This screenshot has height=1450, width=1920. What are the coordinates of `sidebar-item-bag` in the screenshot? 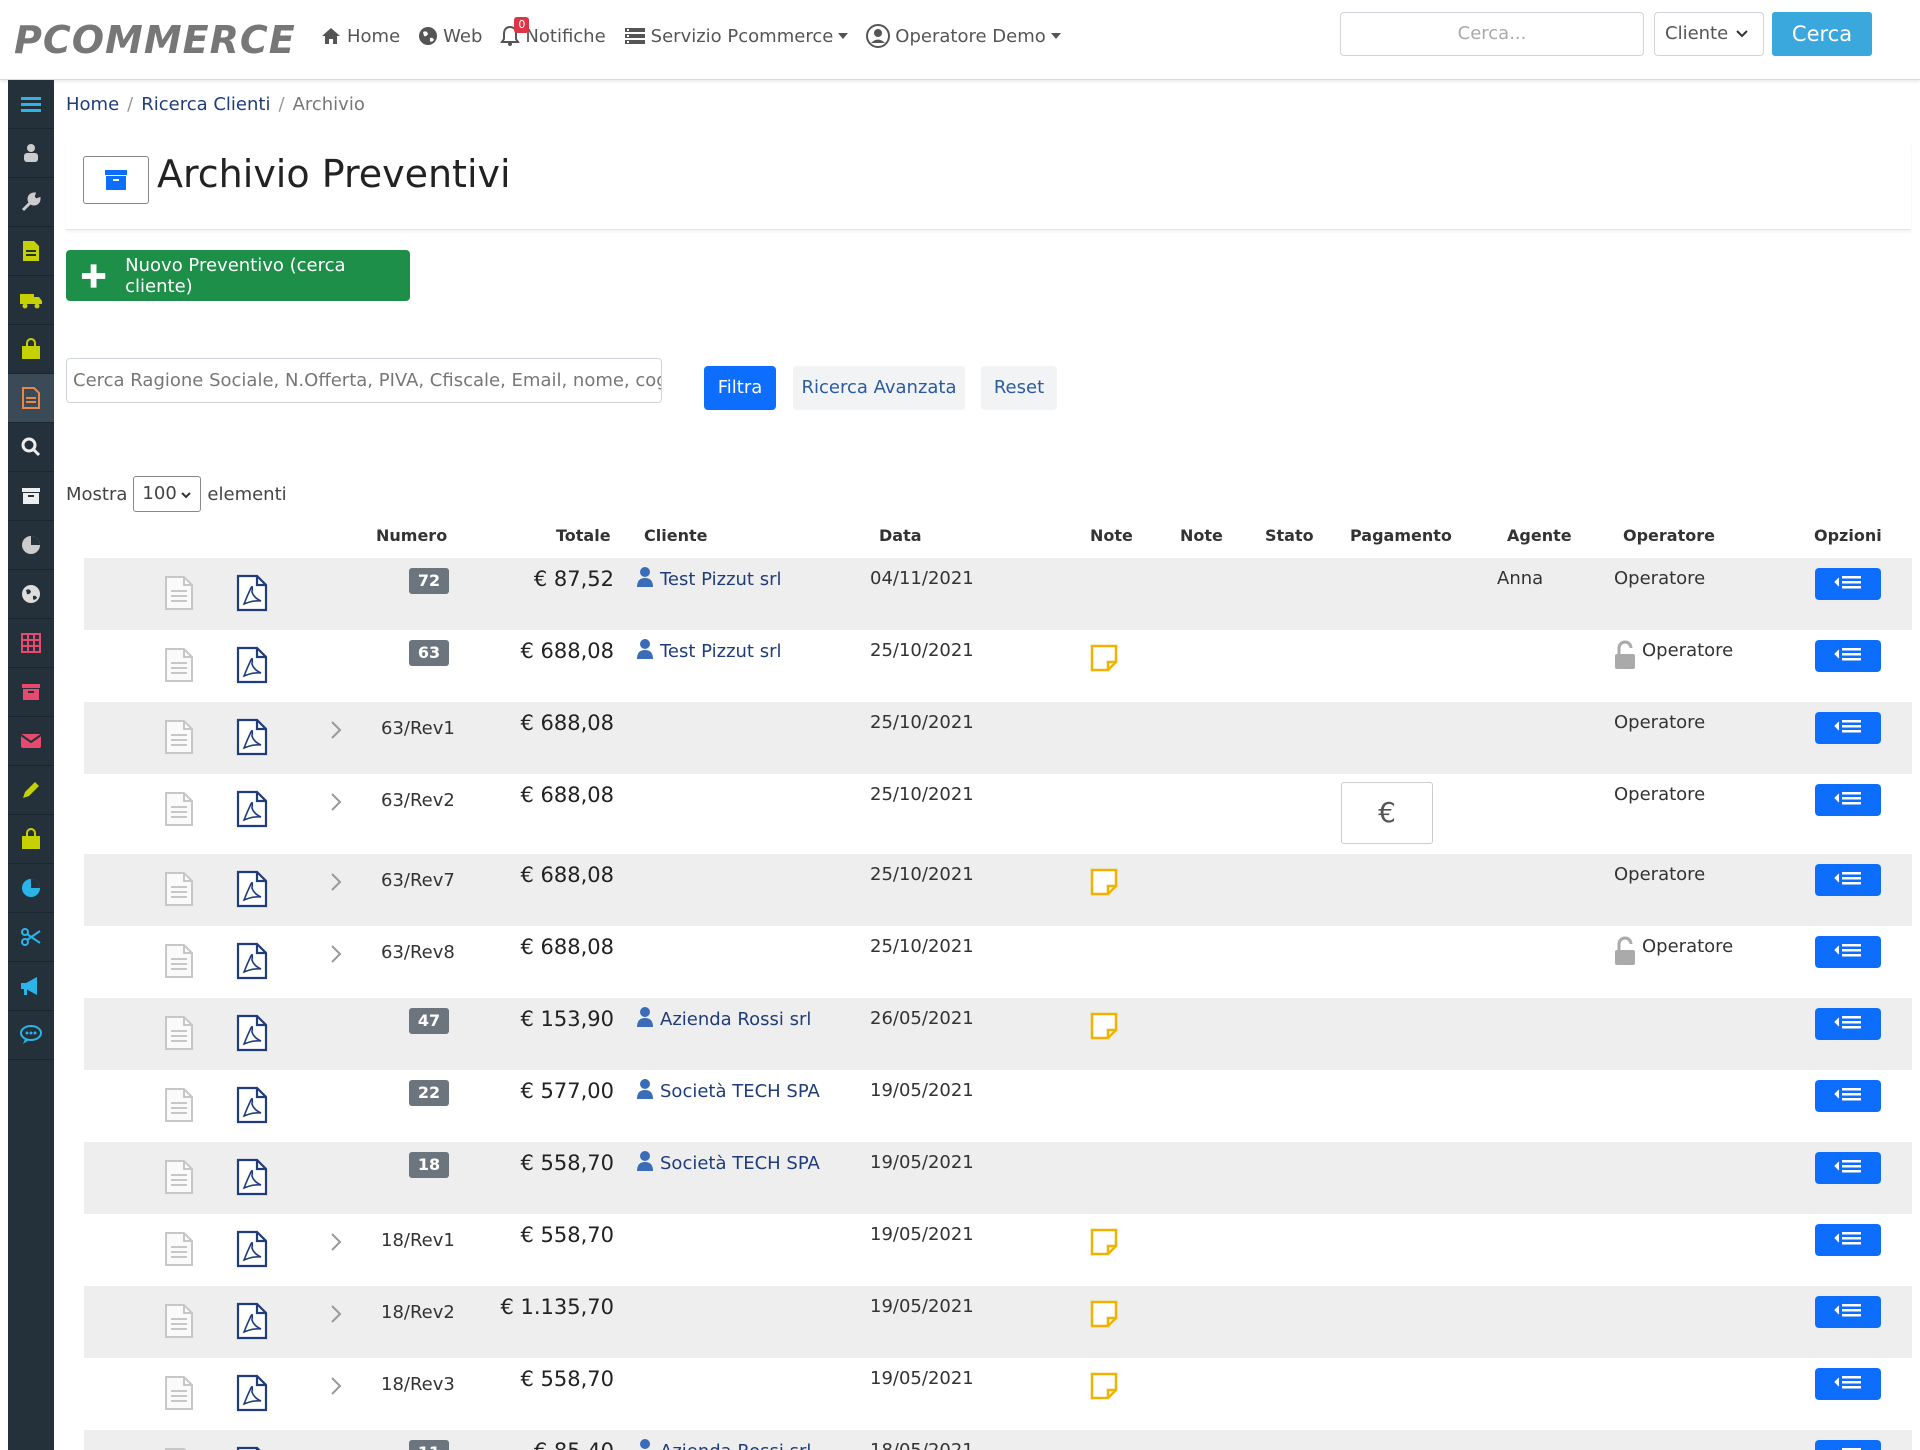 It's located at (31, 839).